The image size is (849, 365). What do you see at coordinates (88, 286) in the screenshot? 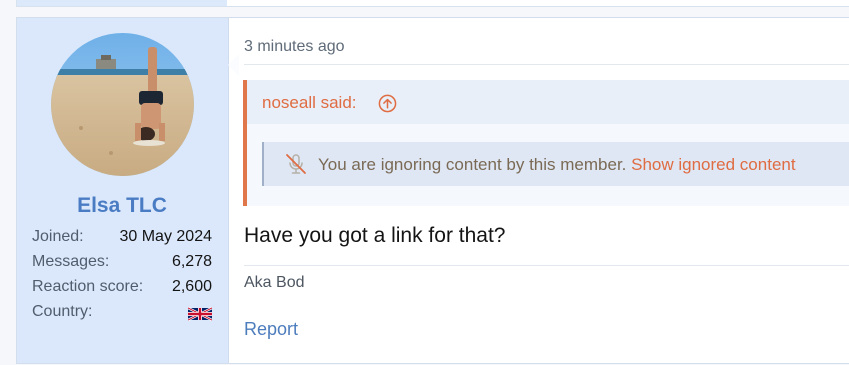
I see `stat-label: Reaction score:` at bounding box center [88, 286].